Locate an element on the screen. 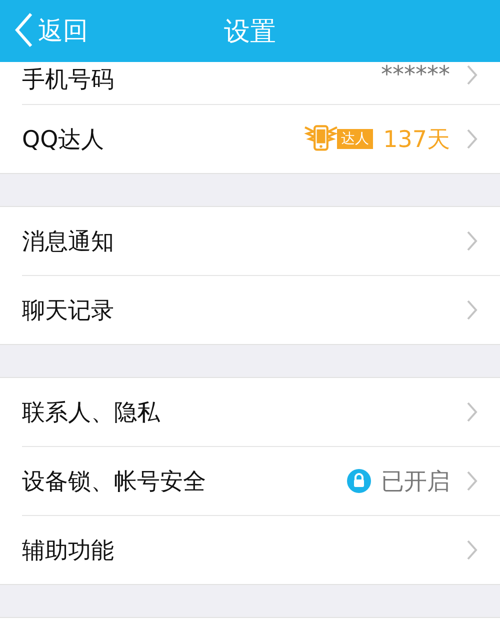 This screenshot has height=636, width=500. lock-icon is located at coordinates (359, 481).